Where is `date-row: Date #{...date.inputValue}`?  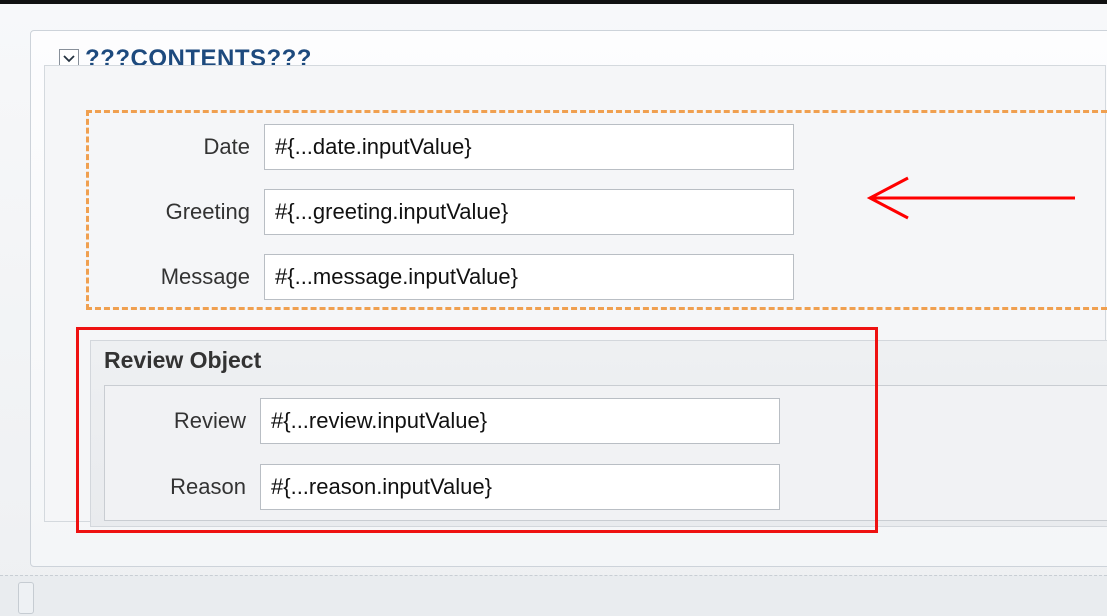 date-row: Date #{...date.inputValue} is located at coordinates (442, 147).